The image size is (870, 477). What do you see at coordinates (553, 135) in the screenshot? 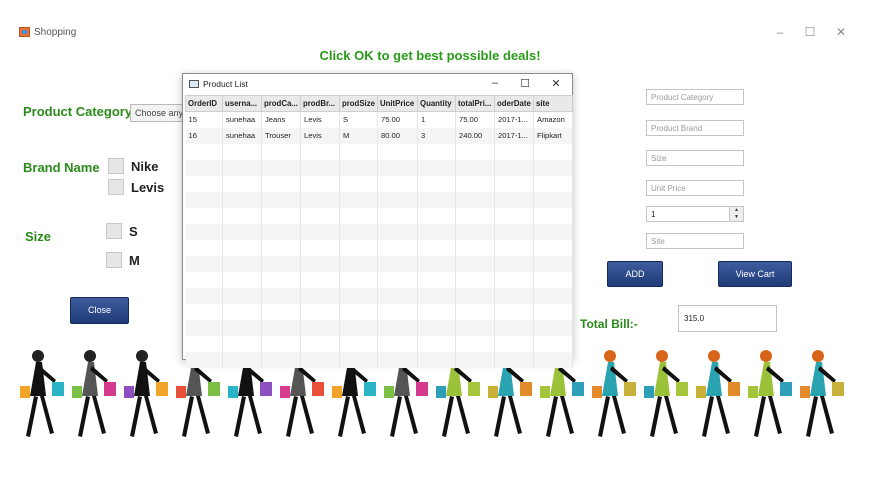
I see `table-cell: Flipkart` at bounding box center [553, 135].